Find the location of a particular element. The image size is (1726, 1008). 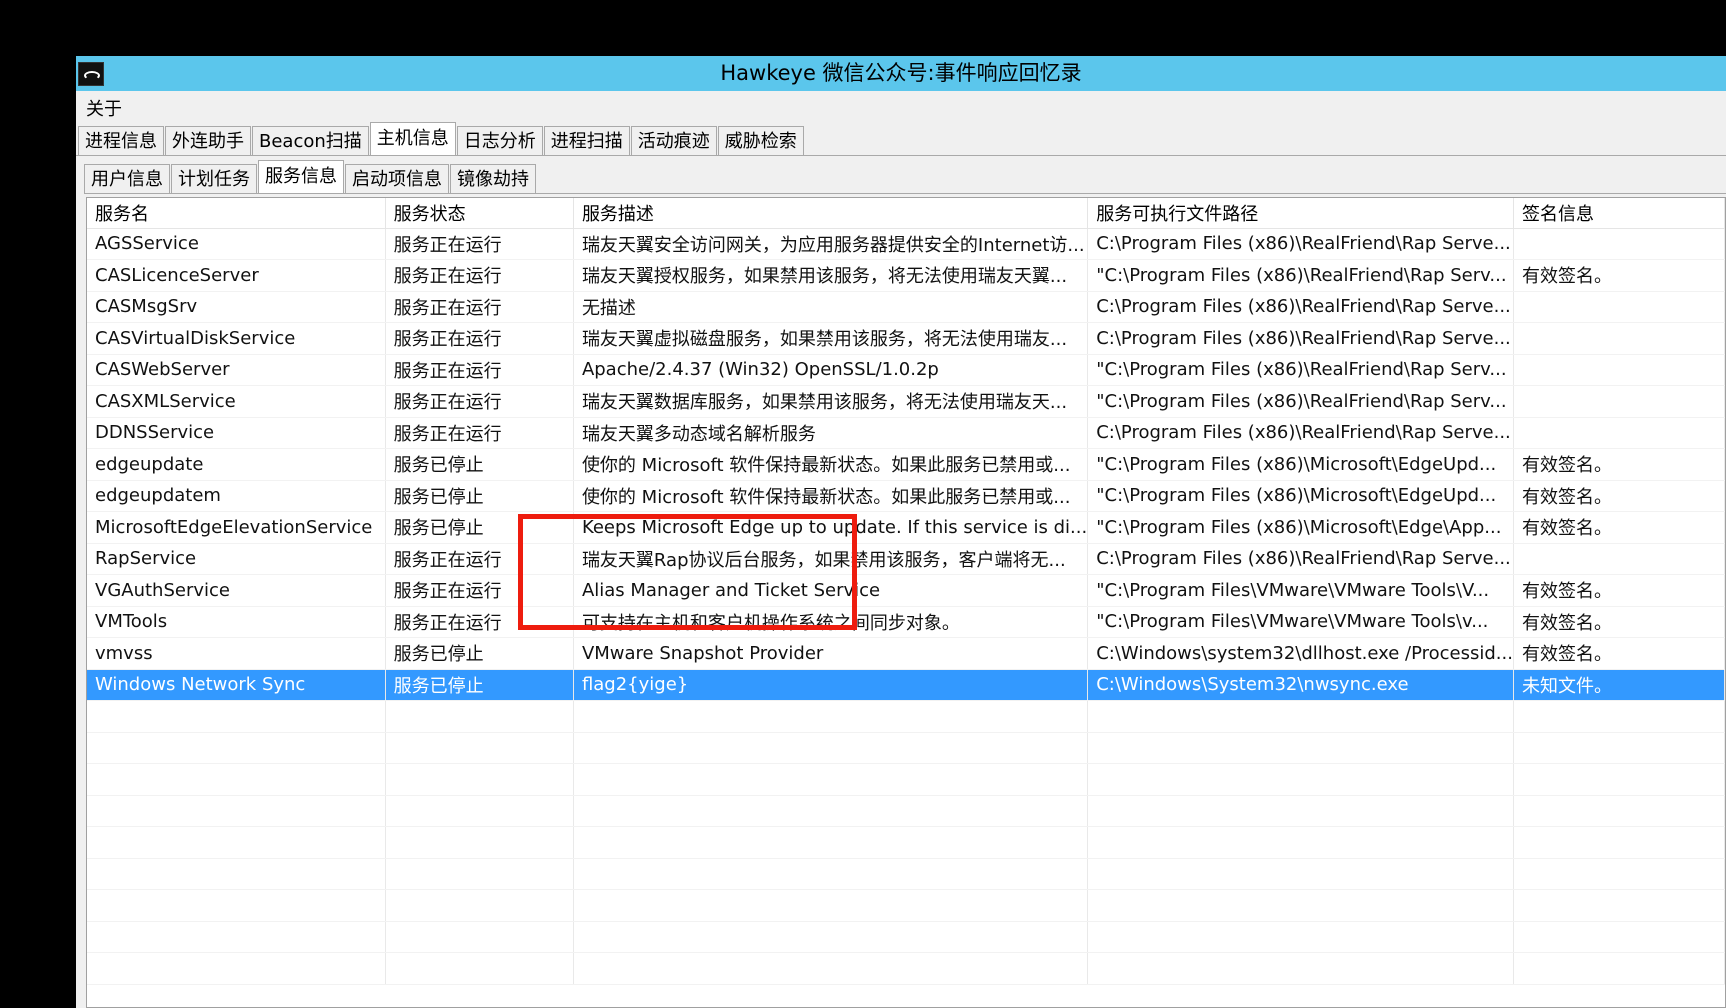

main-tab-strip: 进程信息 外连助手 Beacon扫描 主机信息 日志分析 进程扫描 活动痕迹 威胁检索 is located at coordinates (441, 138).